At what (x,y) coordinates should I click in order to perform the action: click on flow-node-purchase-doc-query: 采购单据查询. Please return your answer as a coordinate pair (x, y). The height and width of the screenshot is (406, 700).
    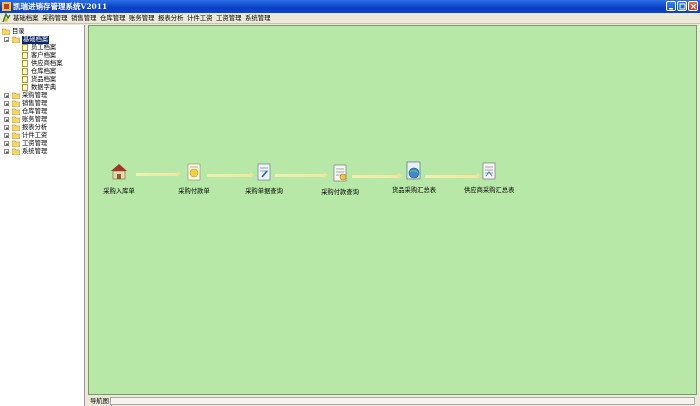
    Looking at the image, I should click on (264, 178).